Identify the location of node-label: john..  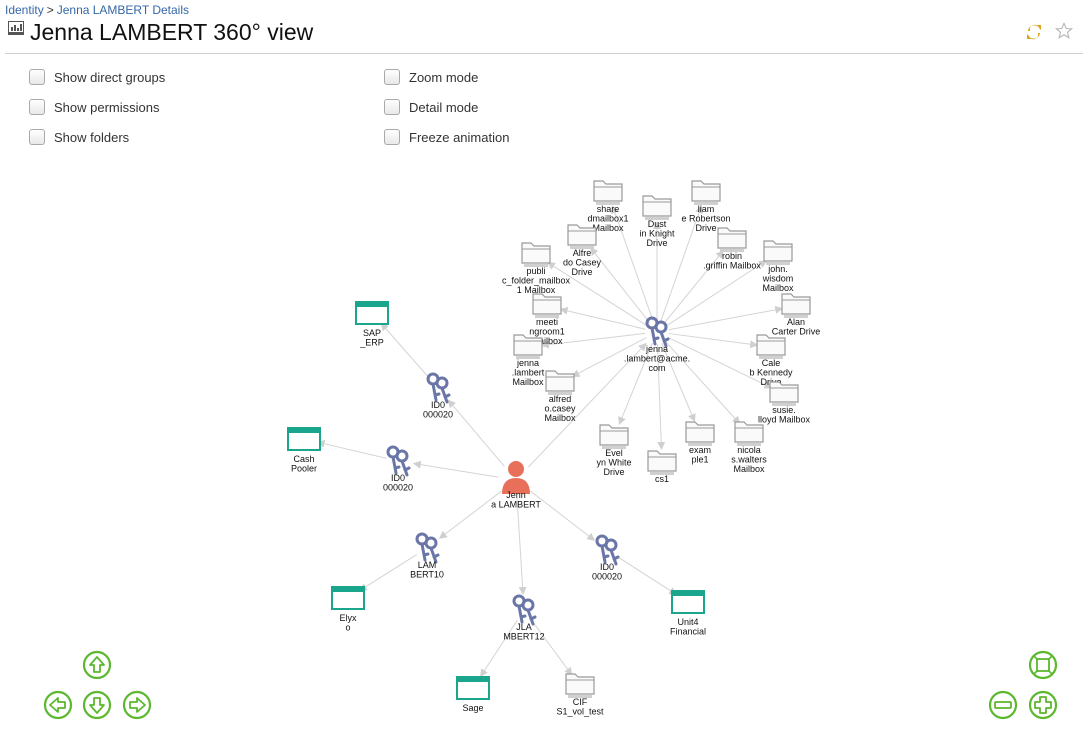
(777, 269).